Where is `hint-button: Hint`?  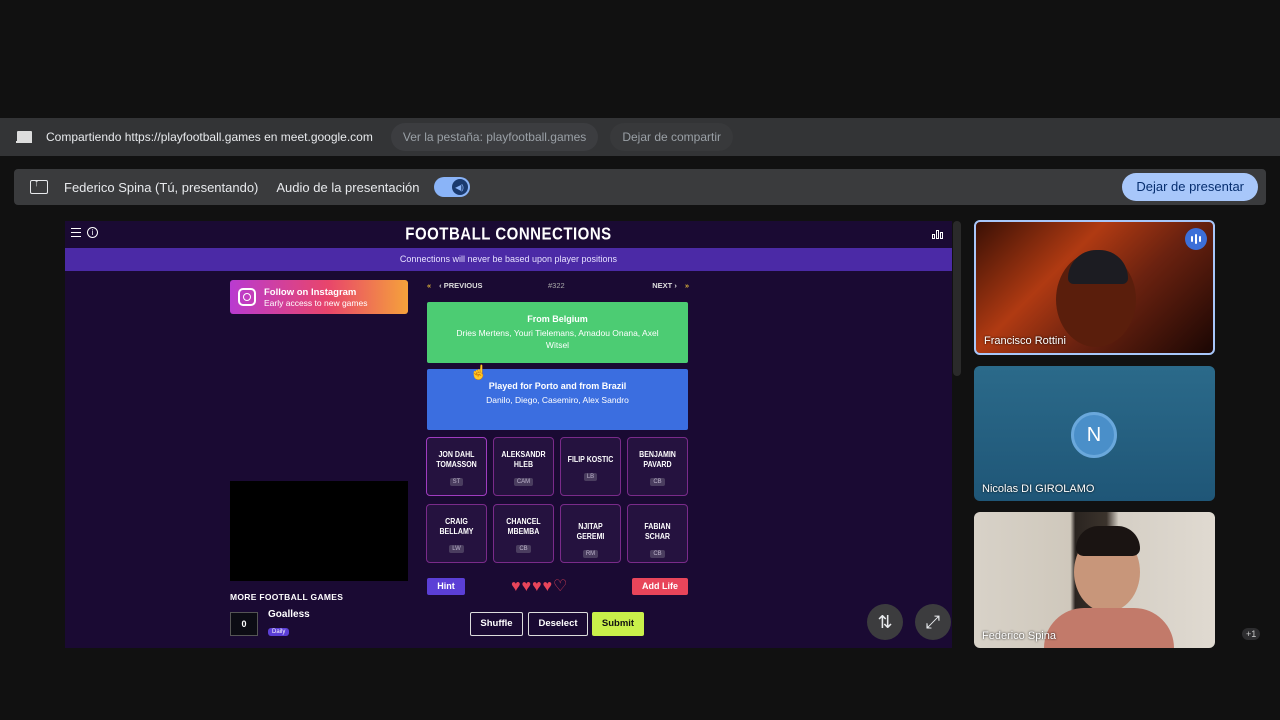 hint-button: Hint is located at coordinates (446, 586).